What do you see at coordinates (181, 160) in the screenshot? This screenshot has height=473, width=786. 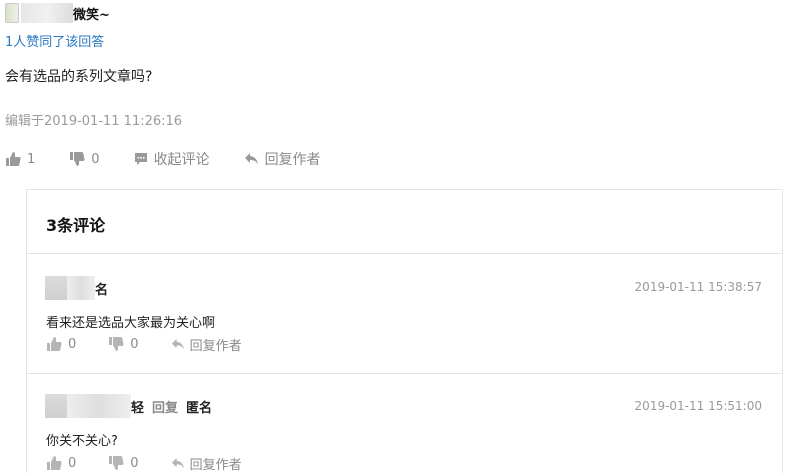 I see `collapse-comments-label: 收起评论` at bounding box center [181, 160].